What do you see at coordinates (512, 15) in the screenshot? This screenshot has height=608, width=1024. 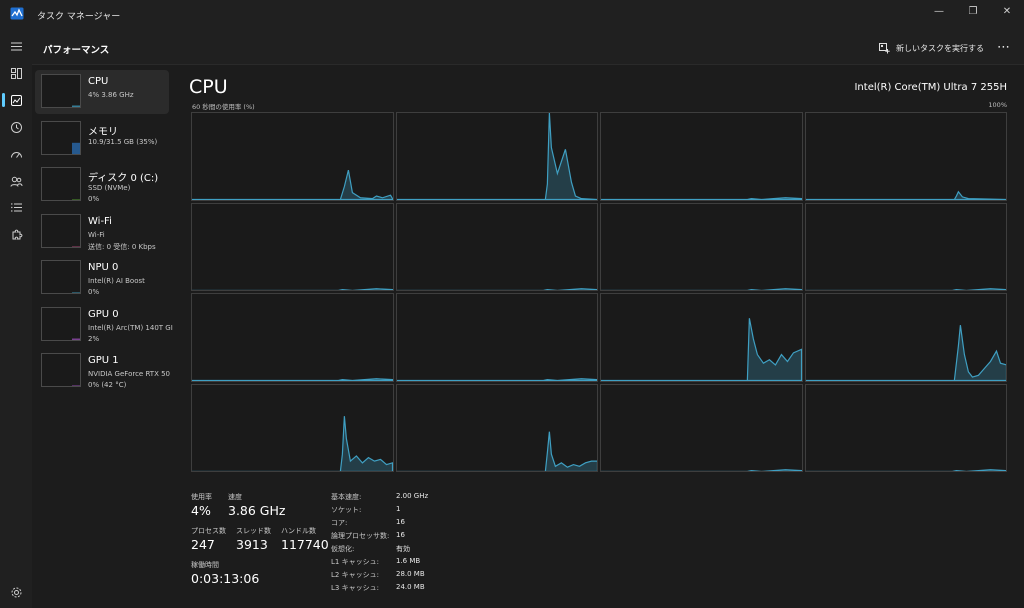 I see `title-bar: タスク マネージャー — ❐ ✕` at bounding box center [512, 15].